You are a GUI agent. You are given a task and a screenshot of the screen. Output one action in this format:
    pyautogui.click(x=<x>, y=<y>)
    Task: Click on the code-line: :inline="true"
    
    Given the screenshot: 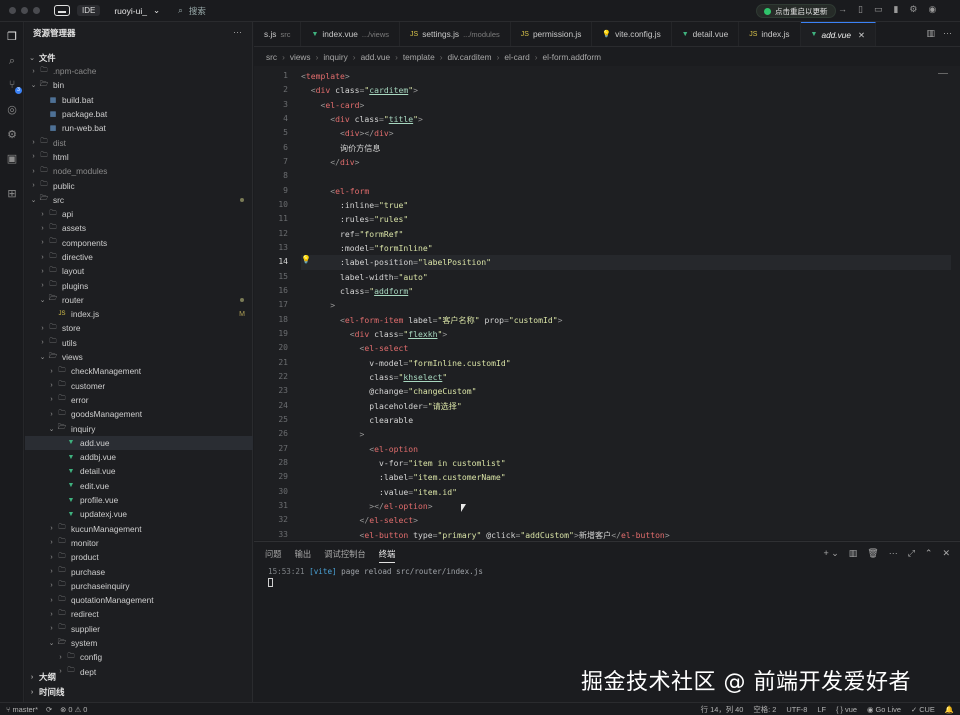 What is the action you would take?
    pyautogui.click(x=626, y=205)
    